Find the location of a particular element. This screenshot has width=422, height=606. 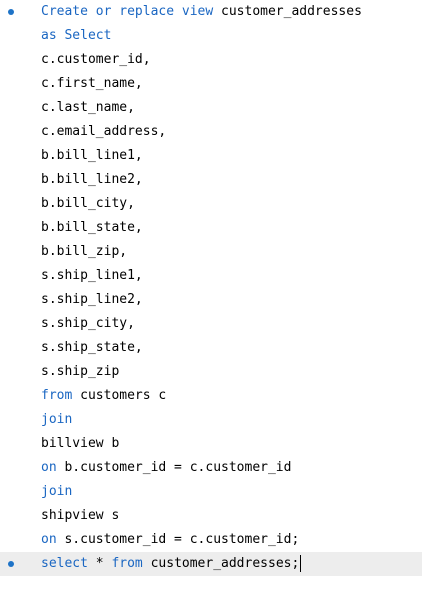

code-line: b.bill_state, is located at coordinates (211, 228).